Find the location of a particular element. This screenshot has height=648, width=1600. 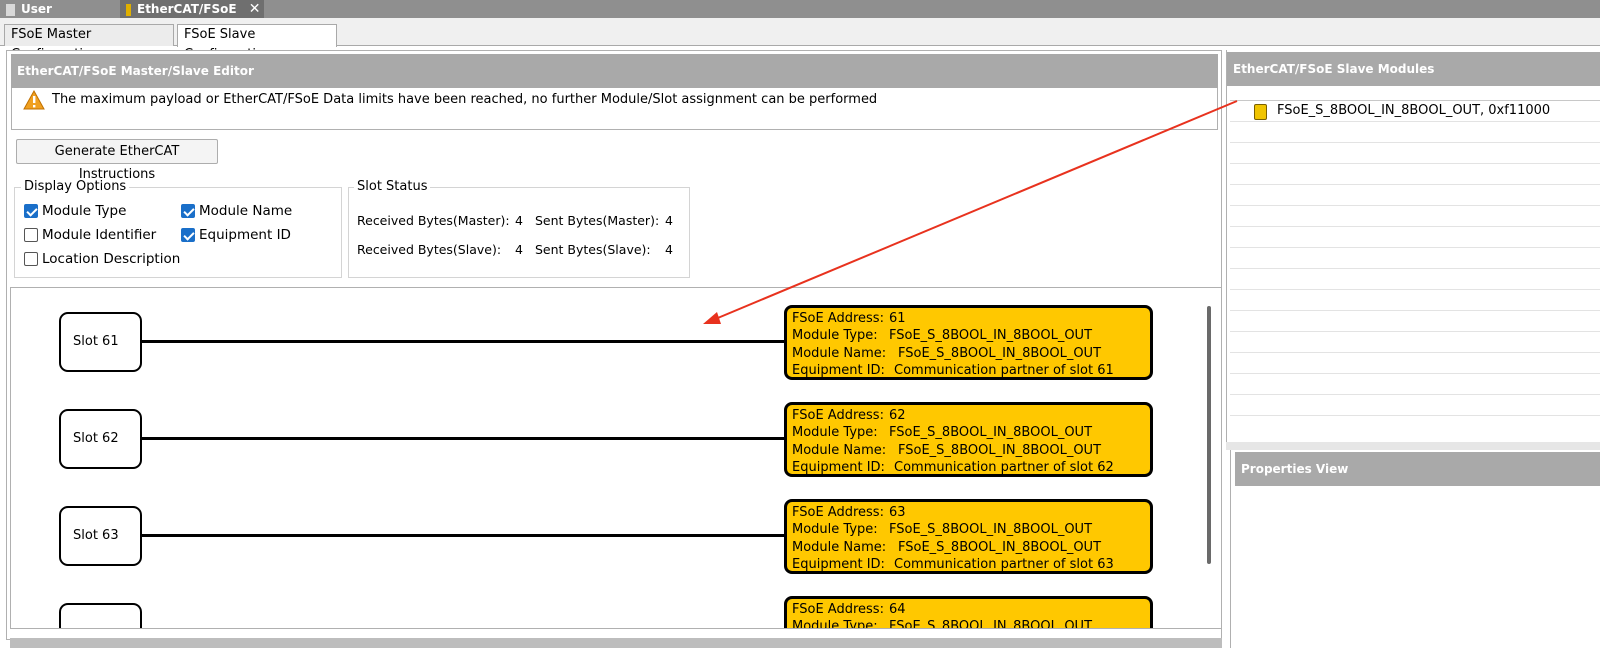

fsoe-address: 63 is located at coordinates (897, 512).